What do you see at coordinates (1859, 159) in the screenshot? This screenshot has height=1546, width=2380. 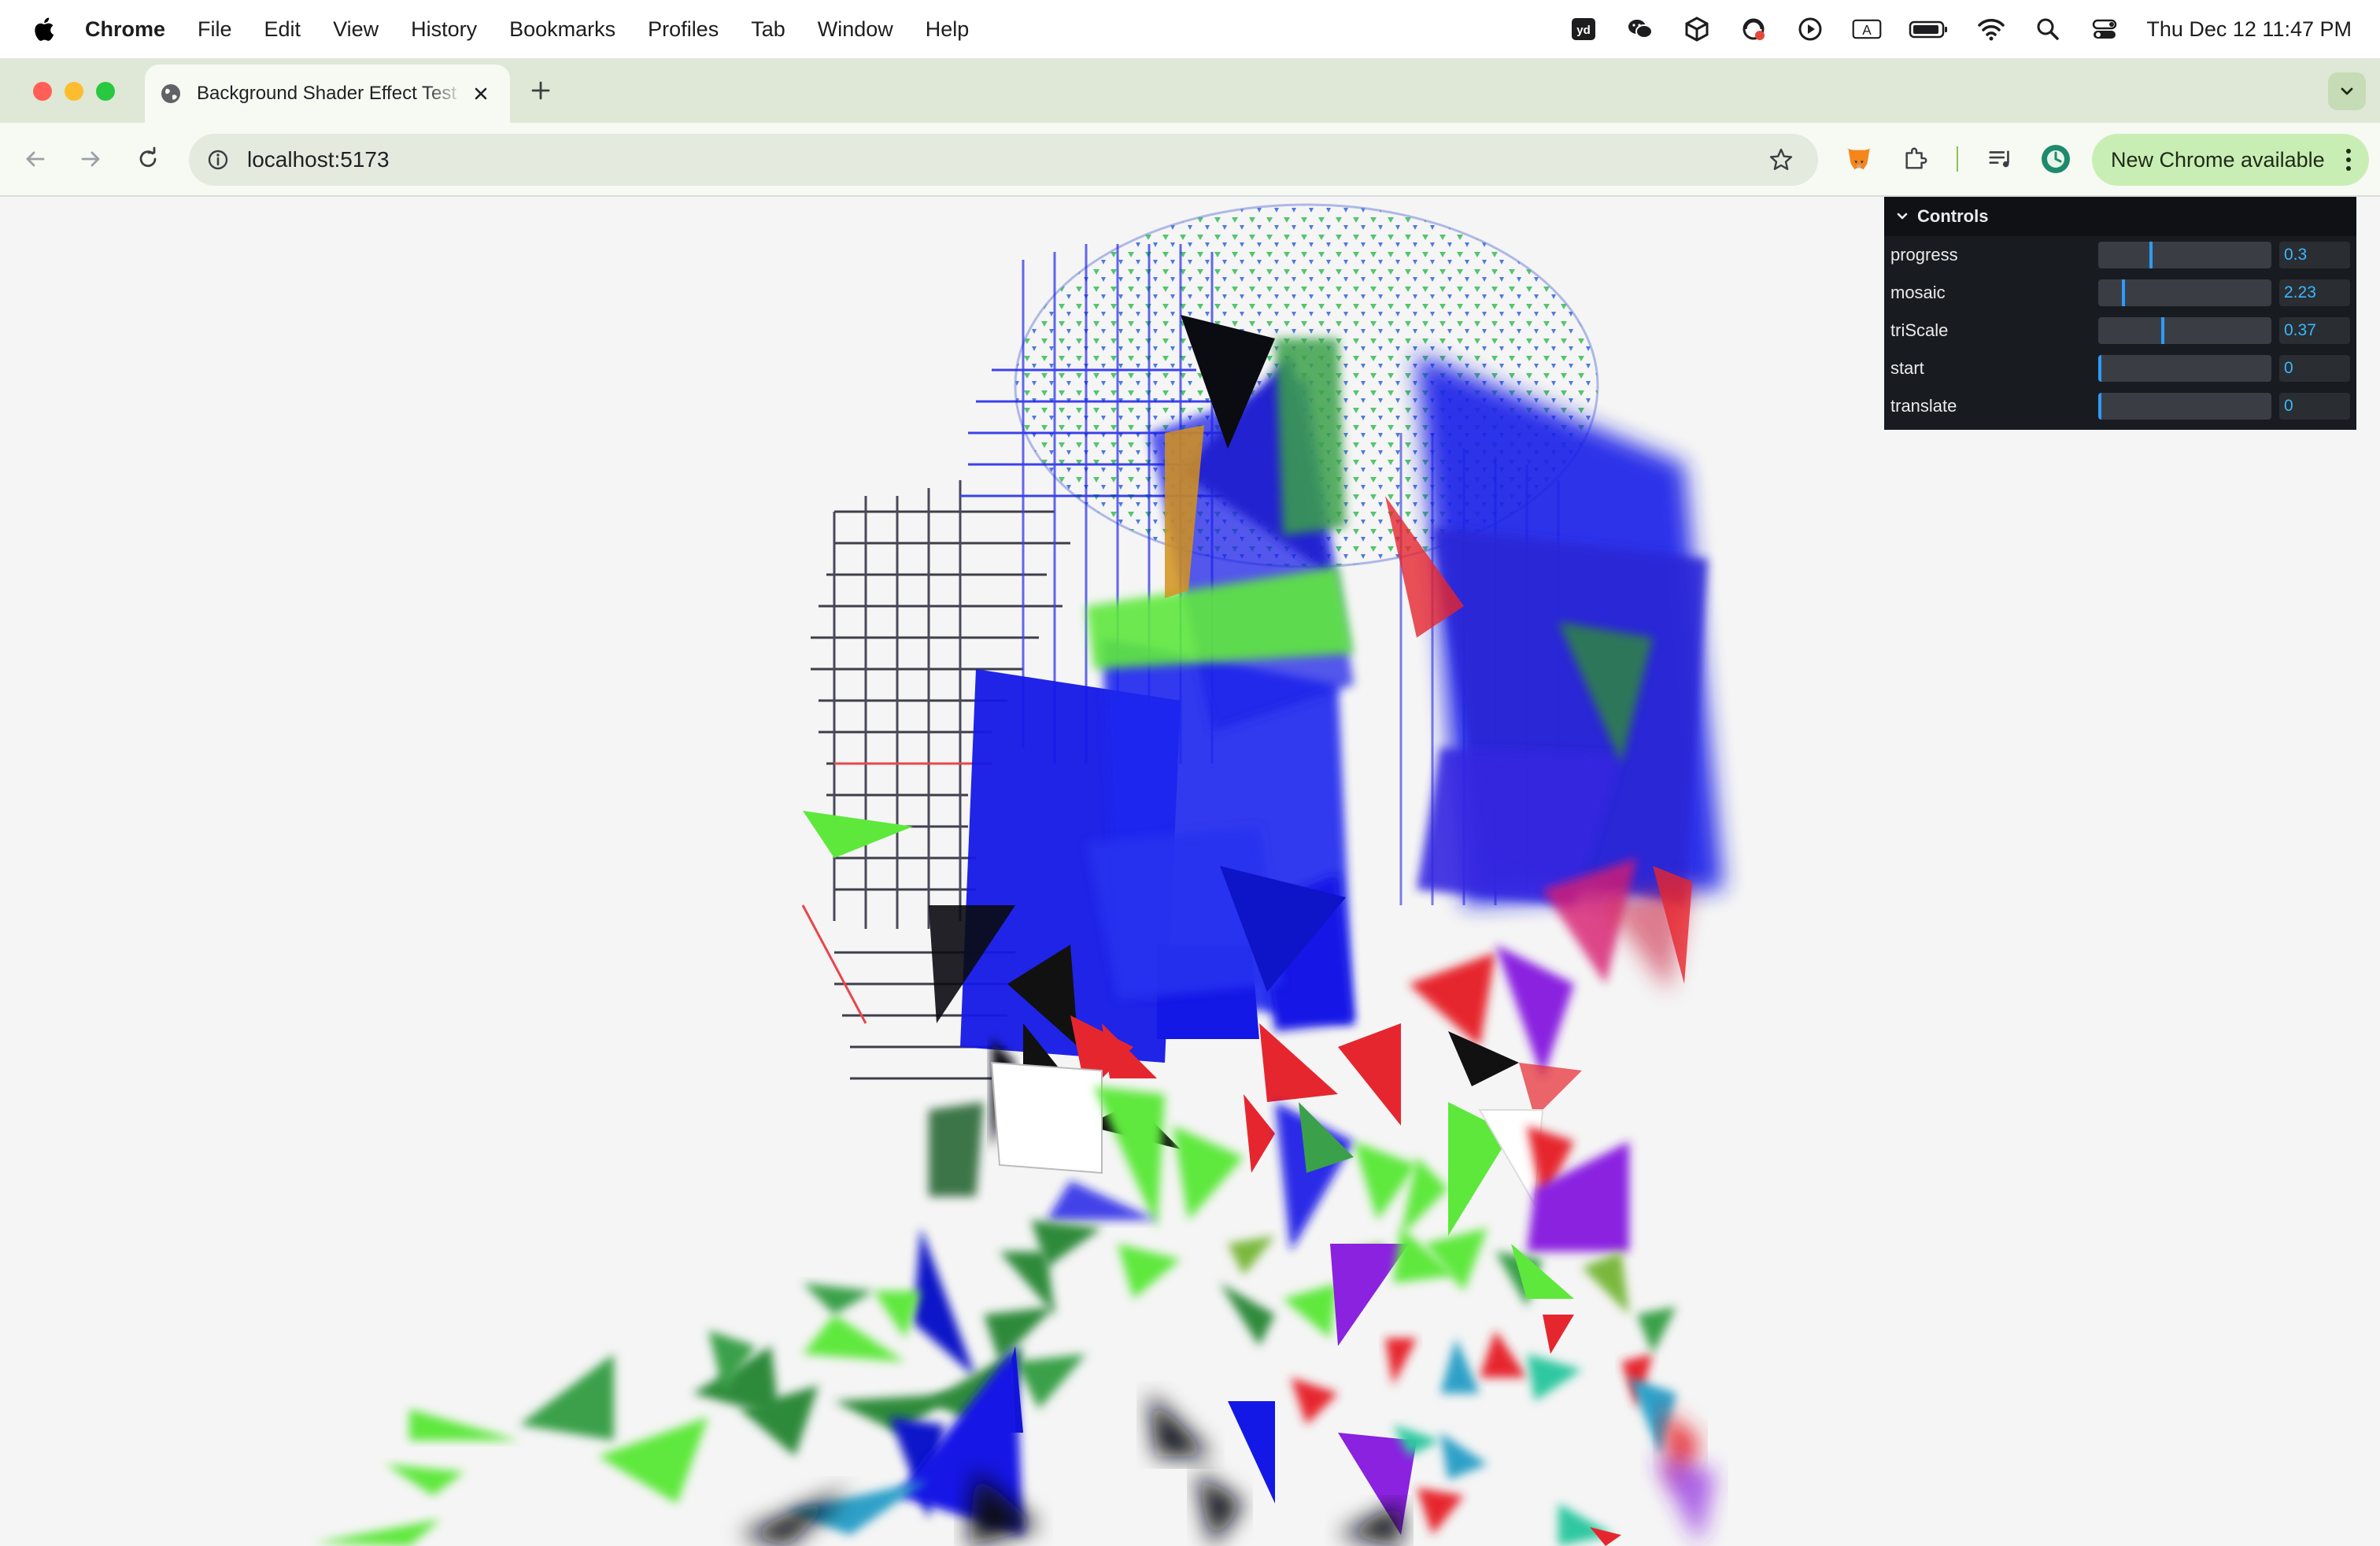 I see `metamask-extension-icon` at bounding box center [1859, 159].